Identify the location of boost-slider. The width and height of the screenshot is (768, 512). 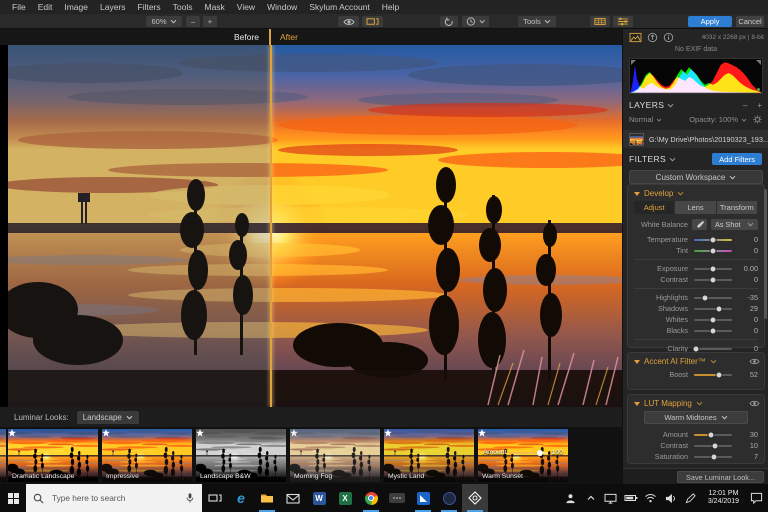
(713, 374).